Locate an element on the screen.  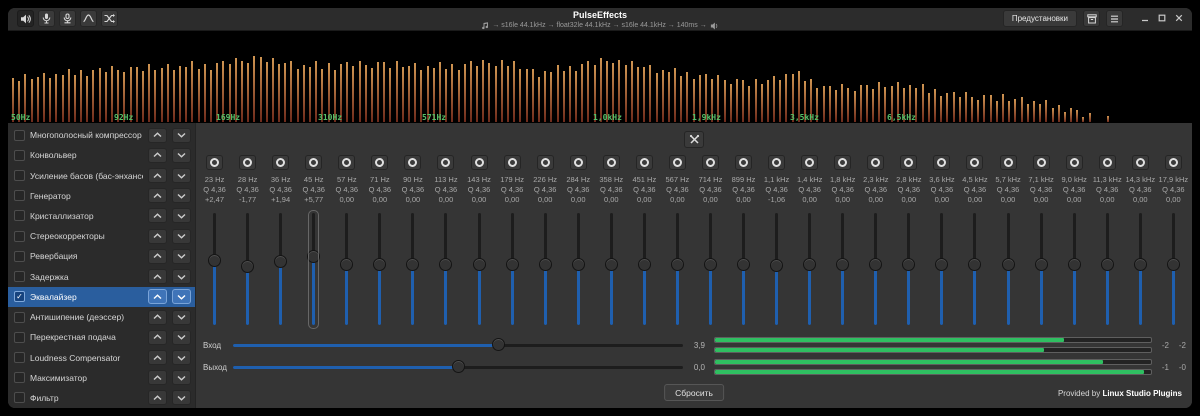
equalizer-settings-button is located at coordinates (694, 139).